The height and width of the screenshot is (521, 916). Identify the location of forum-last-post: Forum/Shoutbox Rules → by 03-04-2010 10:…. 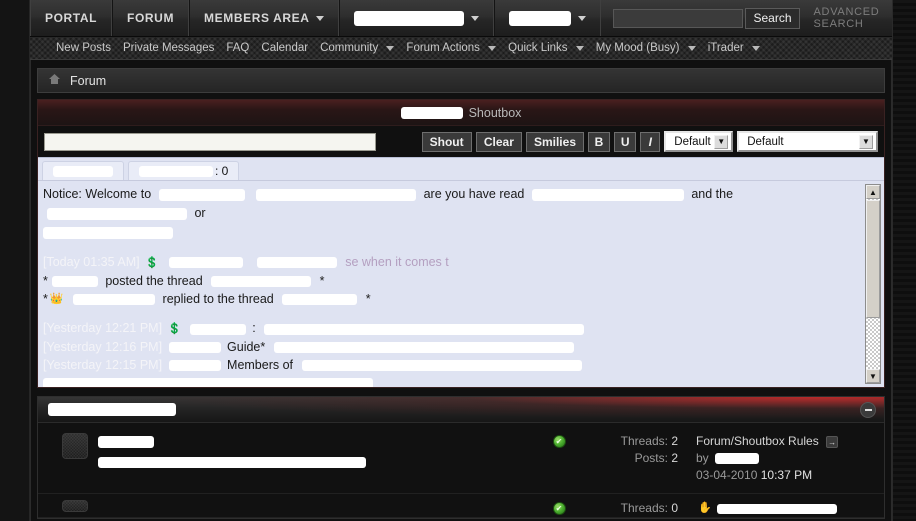
(776, 457).